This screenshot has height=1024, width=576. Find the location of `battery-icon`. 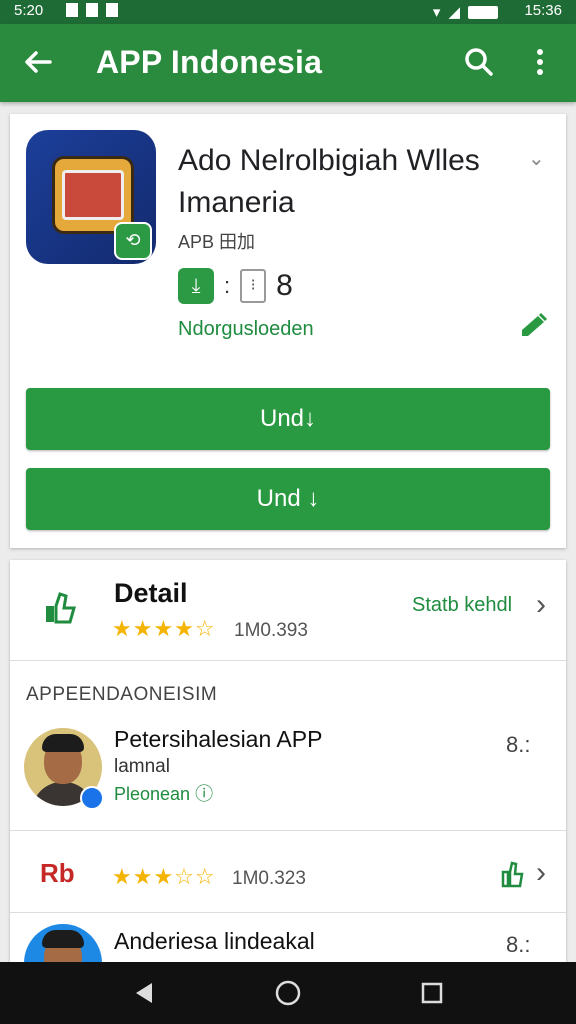

battery-icon is located at coordinates (483, 12).